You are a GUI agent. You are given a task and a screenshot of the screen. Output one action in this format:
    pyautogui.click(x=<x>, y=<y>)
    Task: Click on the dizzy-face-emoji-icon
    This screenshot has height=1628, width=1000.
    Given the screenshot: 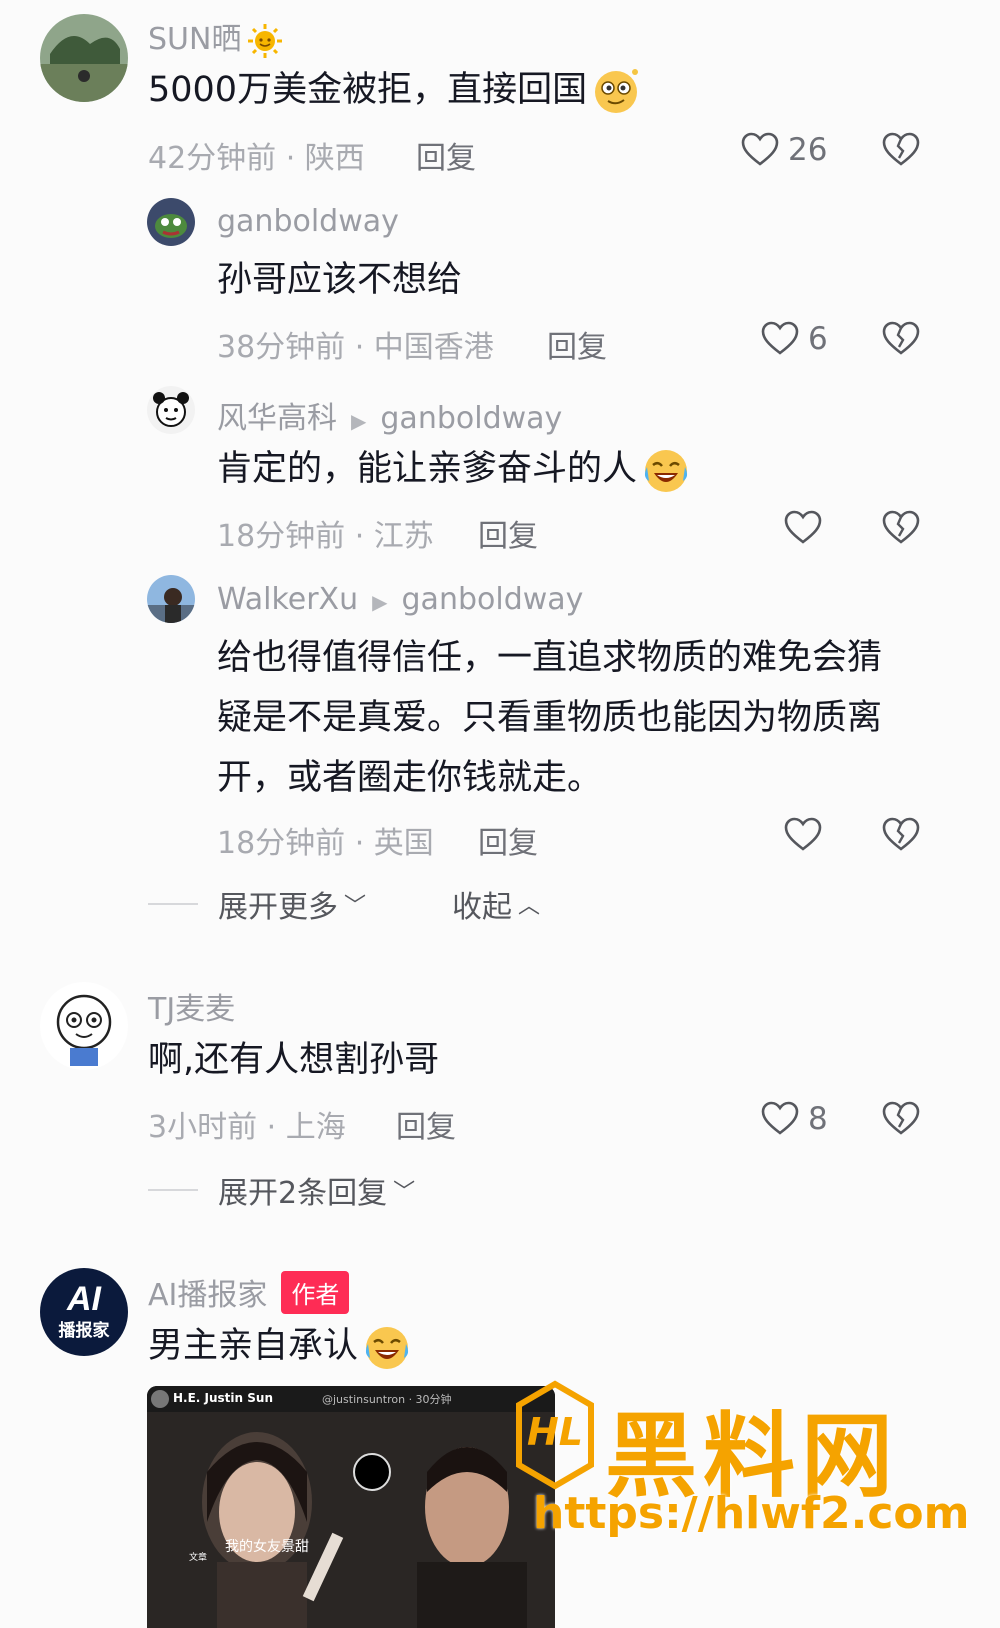 What is the action you would take?
    pyautogui.click(x=617, y=91)
    